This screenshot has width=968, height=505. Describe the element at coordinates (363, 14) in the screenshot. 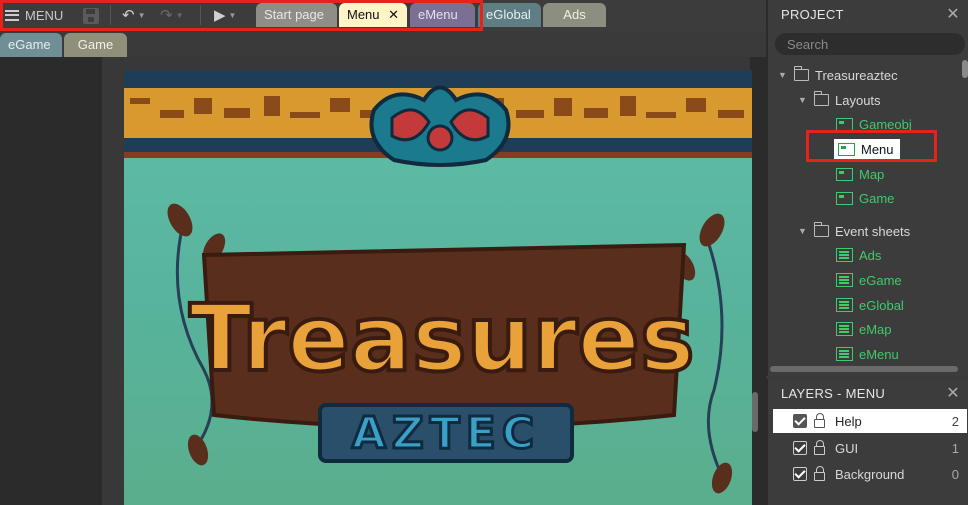

I see `tab-label: Menu` at that location.